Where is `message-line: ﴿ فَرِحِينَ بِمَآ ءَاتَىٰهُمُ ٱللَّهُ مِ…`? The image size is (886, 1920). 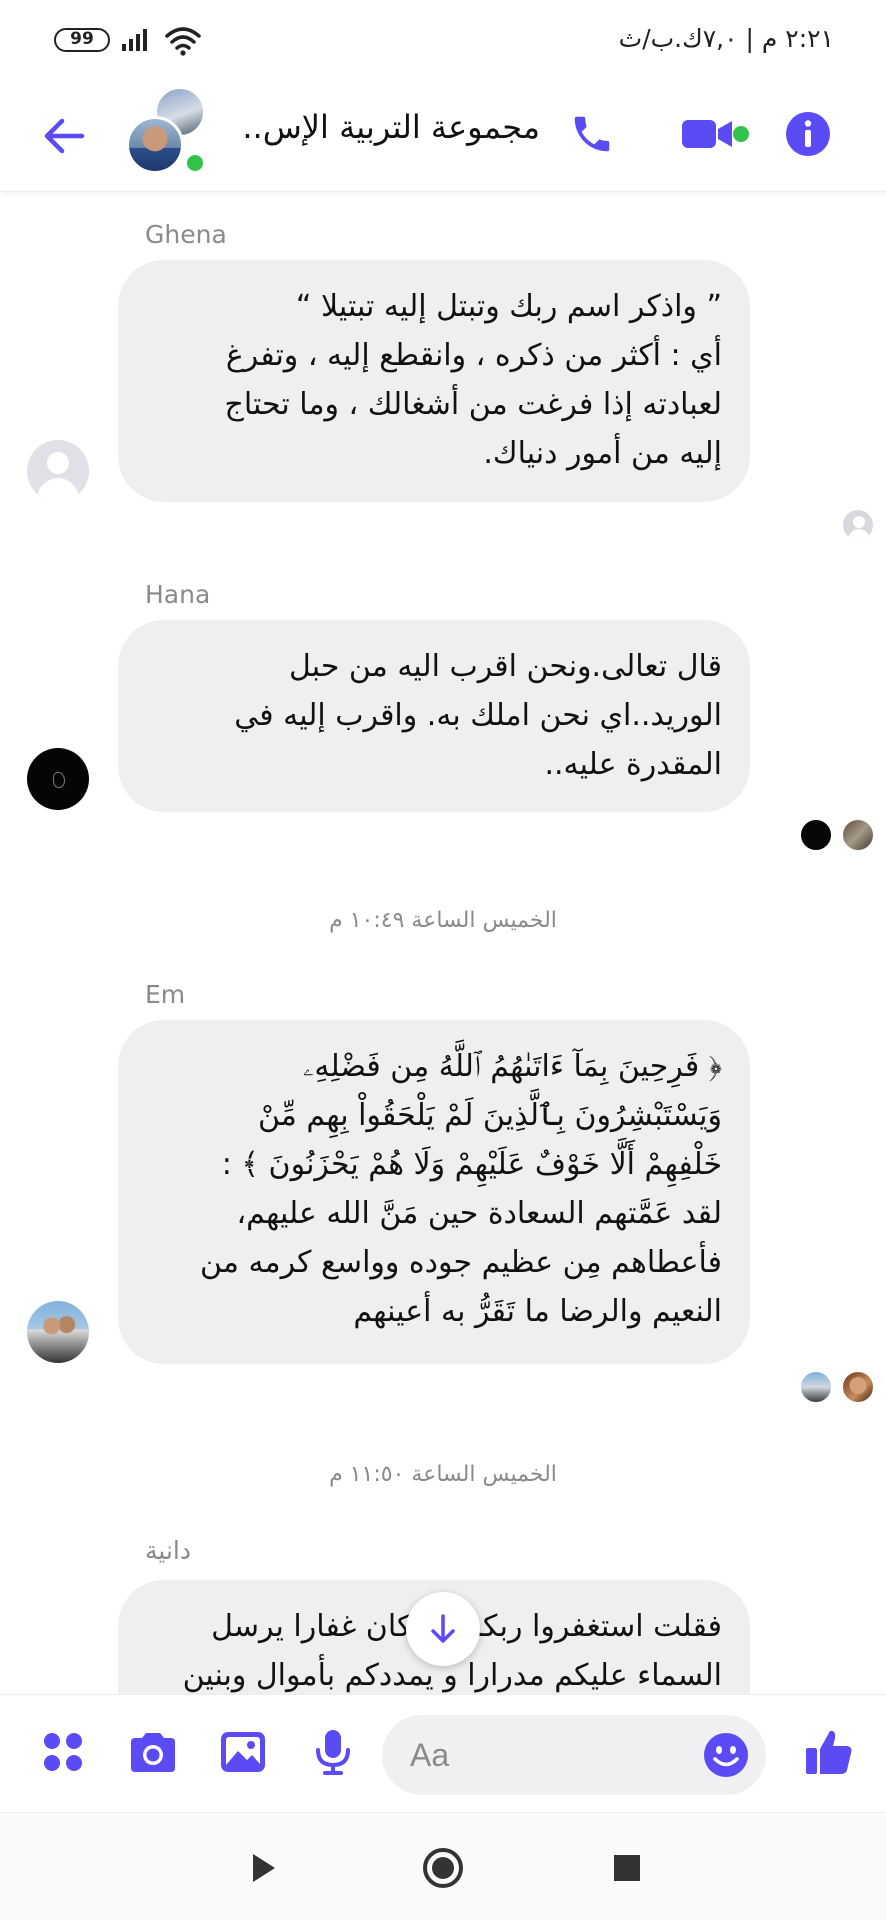
message-line: ﴿ فَرِحِينَ بِمَآ ءَاتَىٰهُمُ ٱللَّهُ مِ… is located at coordinates (512, 1066).